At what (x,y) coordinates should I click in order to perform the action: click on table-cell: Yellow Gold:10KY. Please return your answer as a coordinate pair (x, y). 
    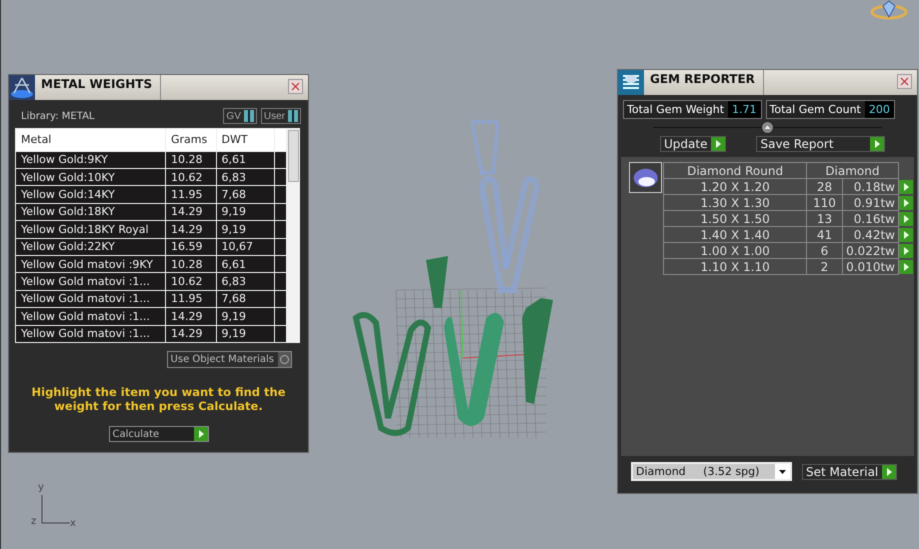
    Looking at the image, I should click on (91, 177).